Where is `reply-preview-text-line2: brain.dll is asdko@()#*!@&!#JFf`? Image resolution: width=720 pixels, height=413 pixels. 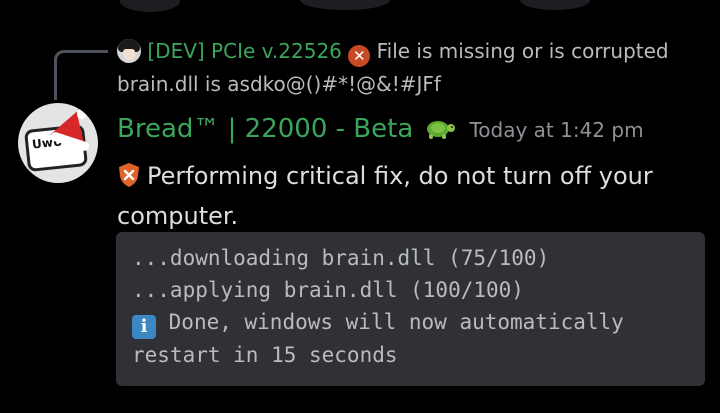 reply-preview-text-line2: brain.dll is asdko@()#*!@&!#JFf is located at coordinates (279, 84).